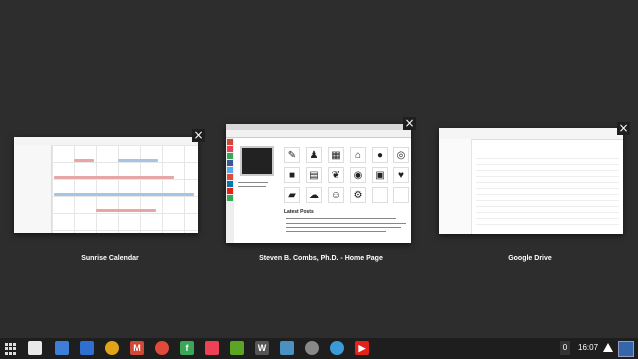  What do you see at coordinates (62, 348) in the screenshot?
I see `files-icon` at bounding box center [62, 348].